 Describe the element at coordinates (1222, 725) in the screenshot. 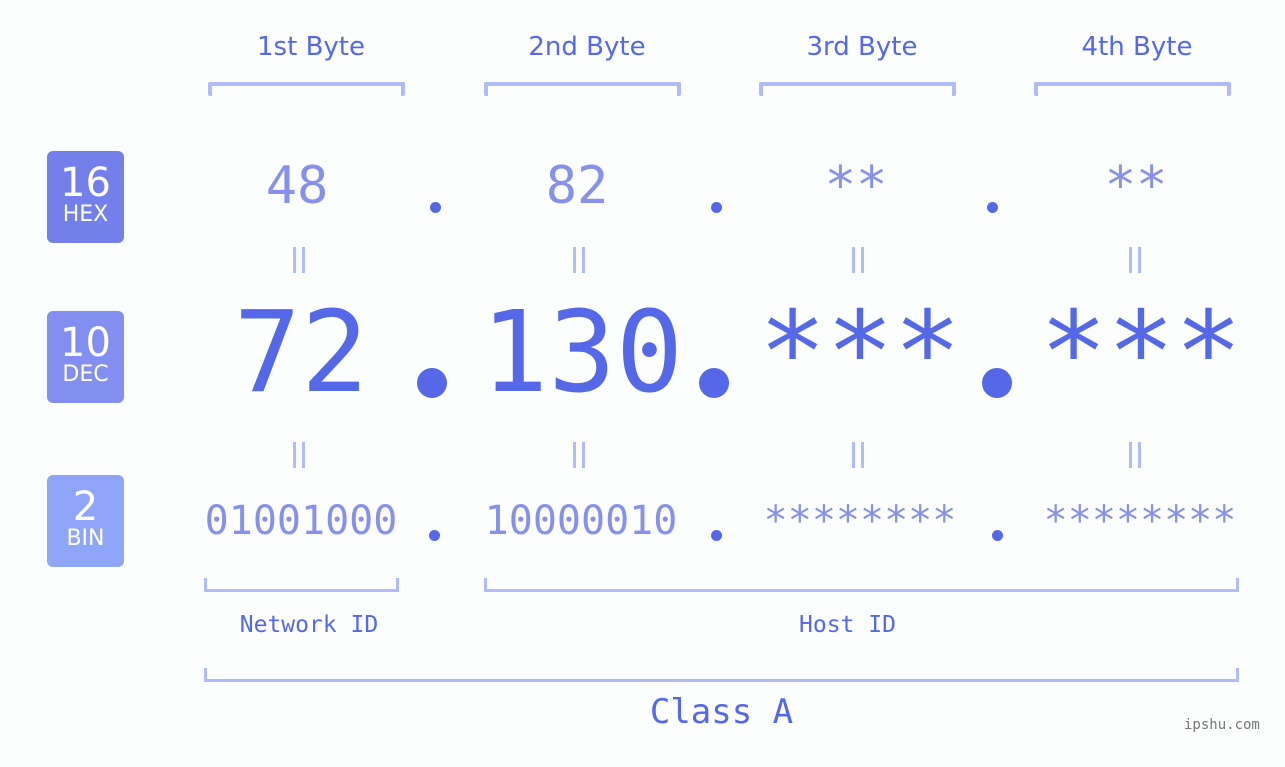

I see `watermark: ipshu.com` at that location.